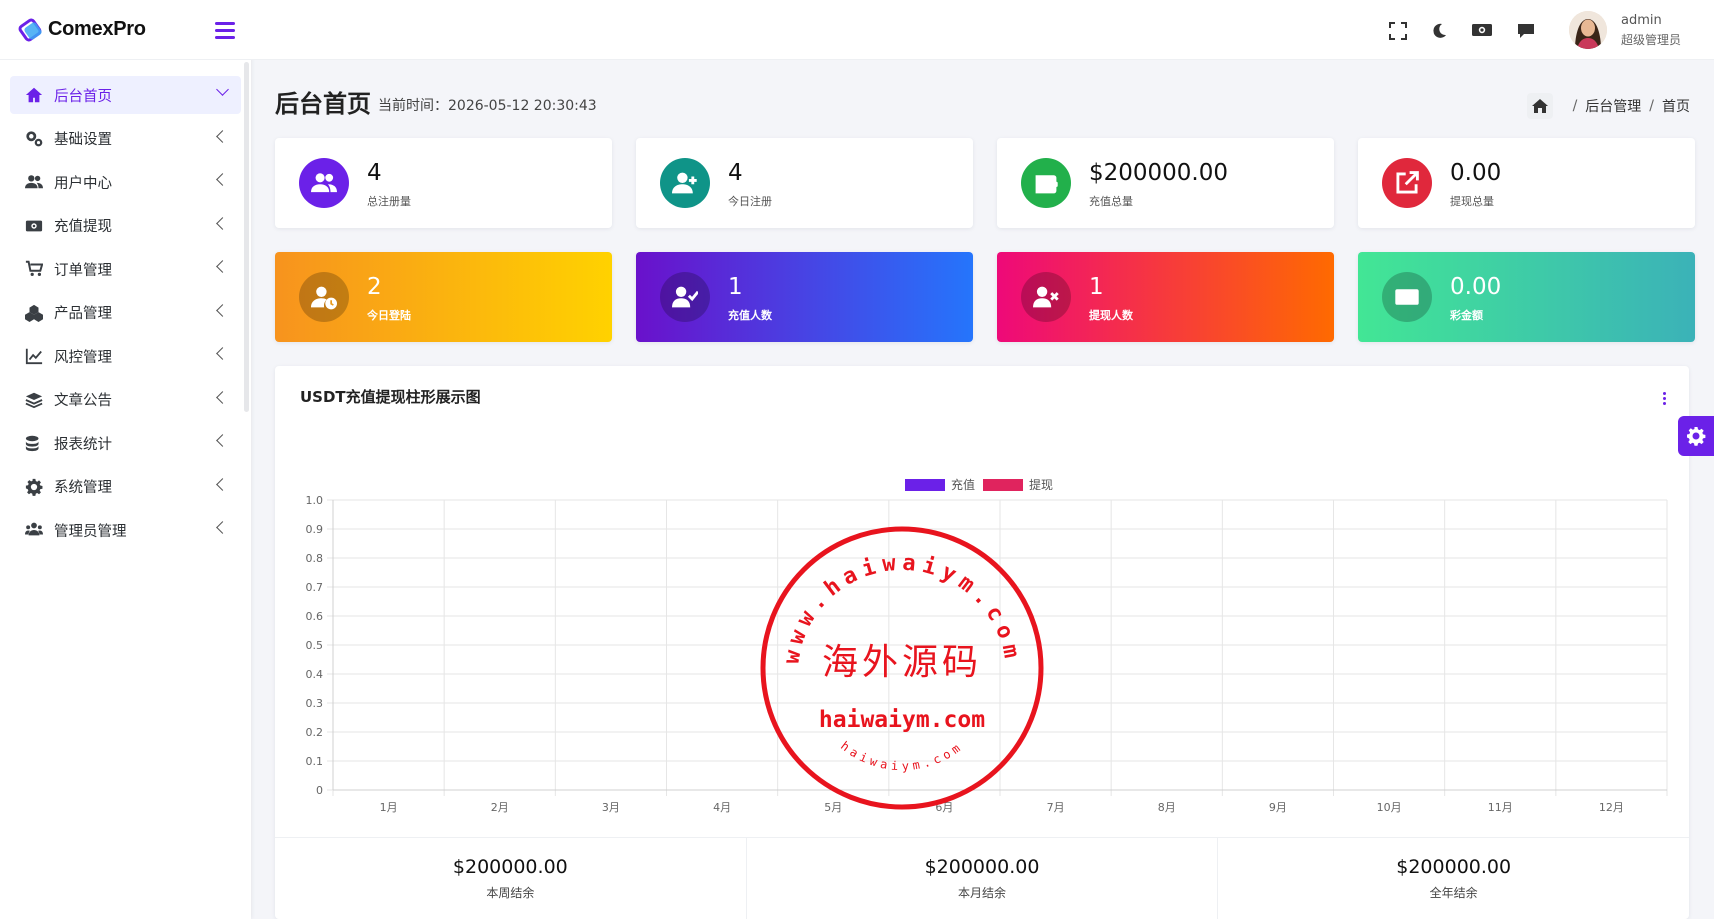 The width and height of the screenshot is (1714, 919). What do you see at coordinates (225, 30) in the screenshot?
I see `menu-toggle-icon` at bounding box center [225, 30].